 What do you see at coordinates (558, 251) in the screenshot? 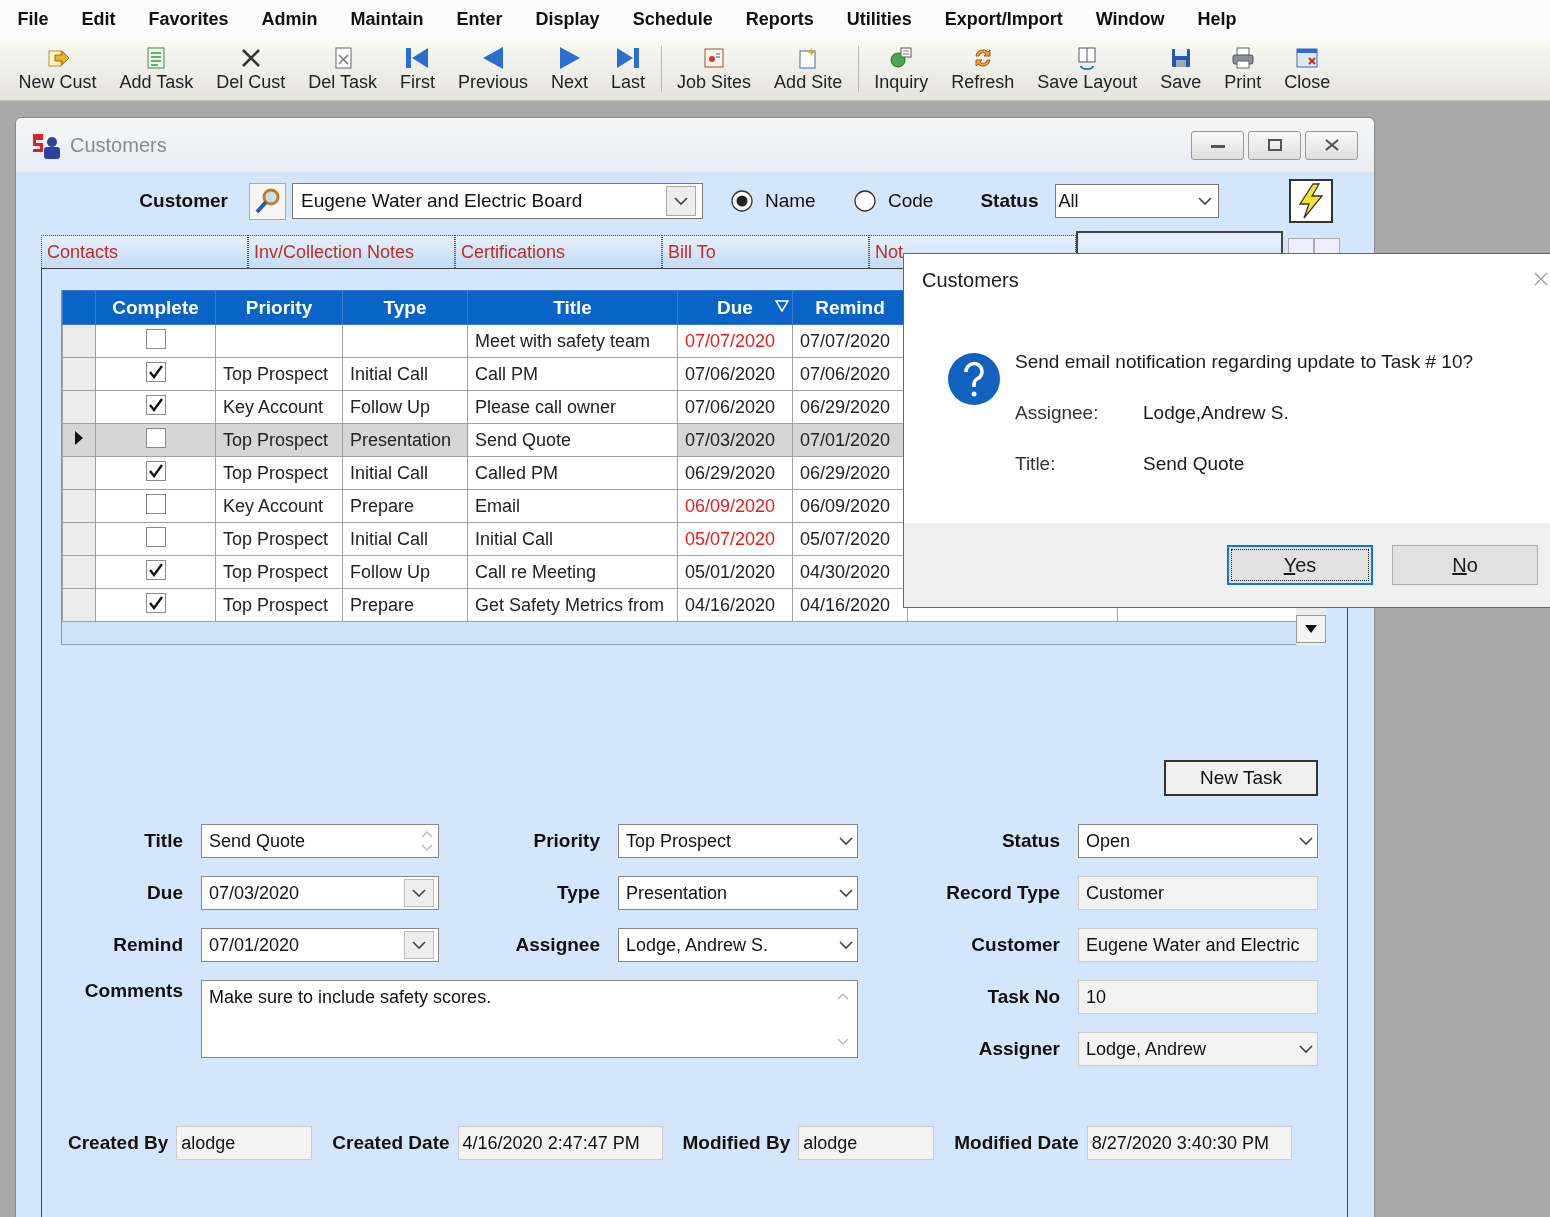
I see `tab: Certifications` at bounding box center [558, 251].